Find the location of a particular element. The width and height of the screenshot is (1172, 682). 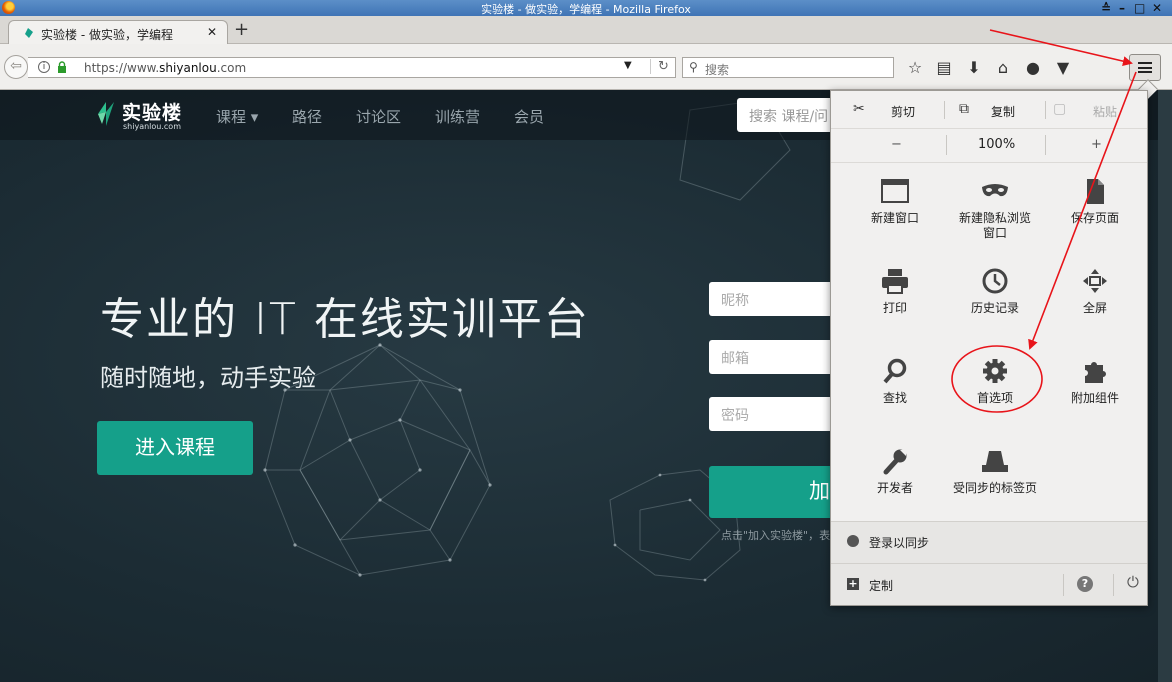

url-history-dropdown-icon: ▼ is located at coordinates (628, 65).